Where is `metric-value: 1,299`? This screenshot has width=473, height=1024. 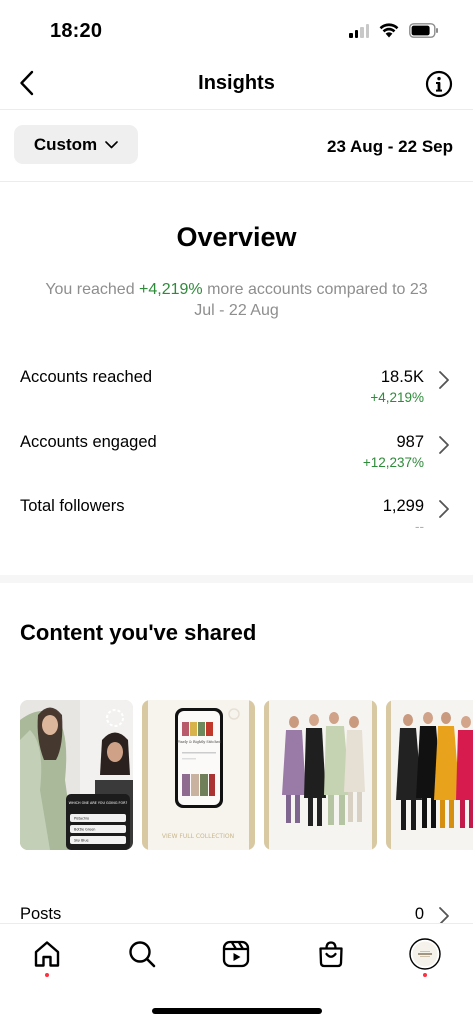 metric-value: 1,299 is located at coordinates (403, 506).